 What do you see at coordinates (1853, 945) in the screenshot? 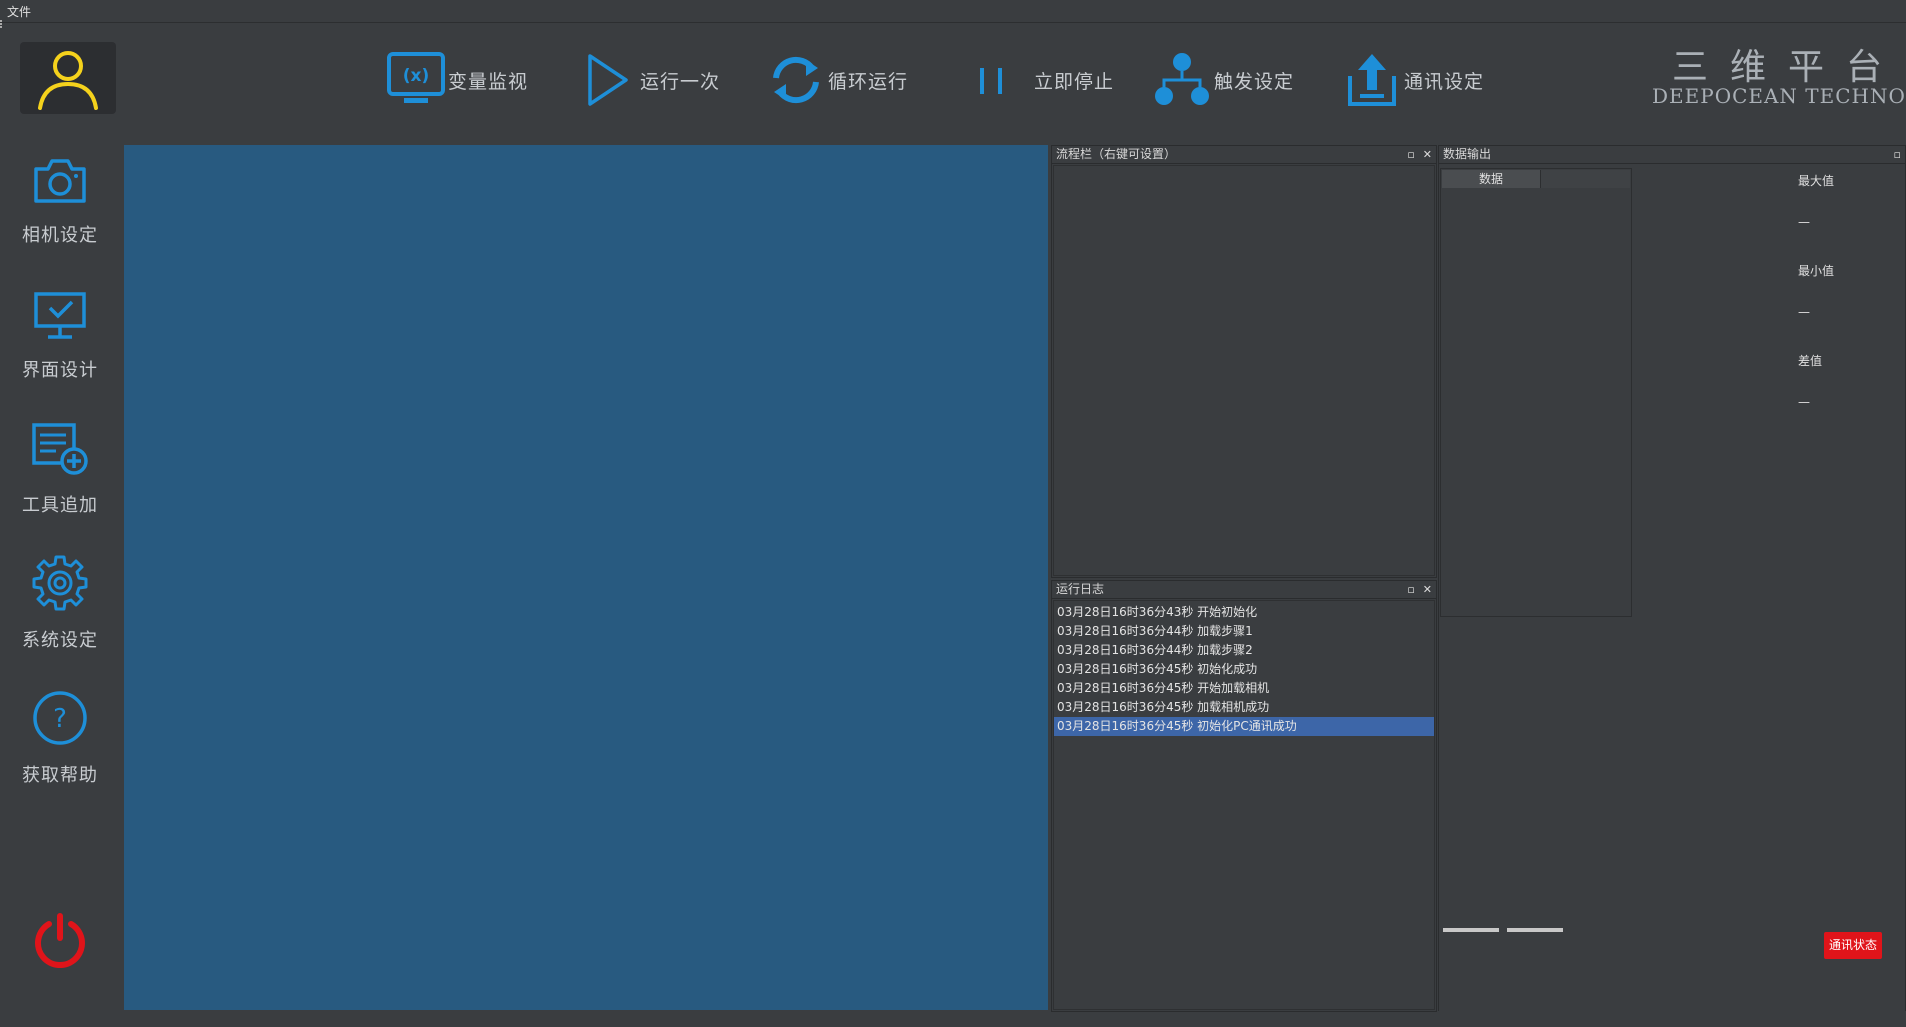
I see `comm-status-button: 通讯状态` at bounding box center [1853, 945].